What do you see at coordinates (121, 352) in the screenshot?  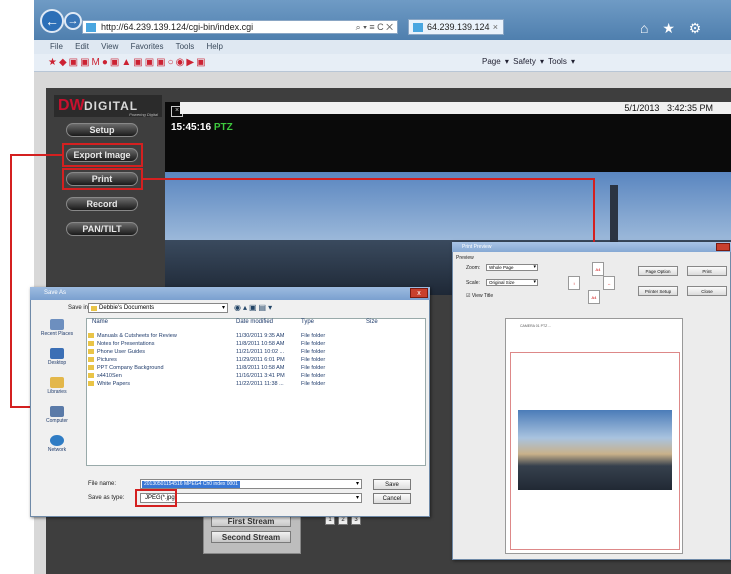 I see `file-name: Phone User Guides` at bounding box center [121, 352].